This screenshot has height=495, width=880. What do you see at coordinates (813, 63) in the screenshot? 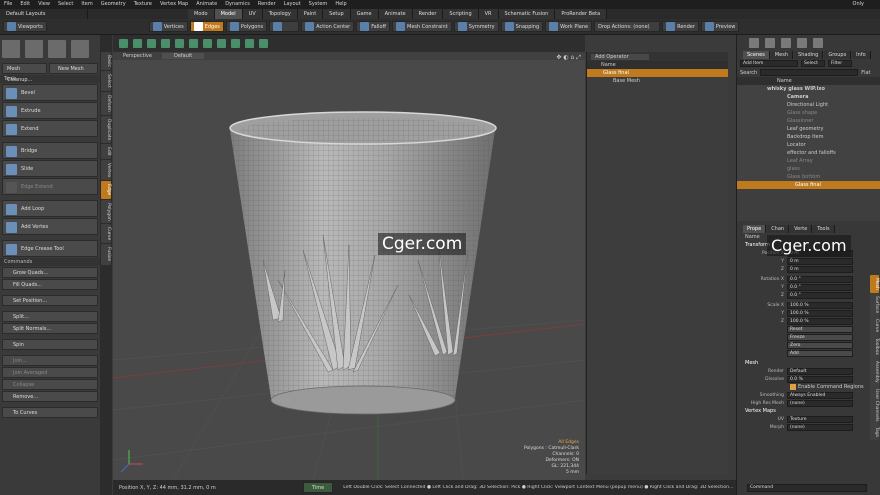
I see `select-dropdown: Select` at bounding box center [813, 63].